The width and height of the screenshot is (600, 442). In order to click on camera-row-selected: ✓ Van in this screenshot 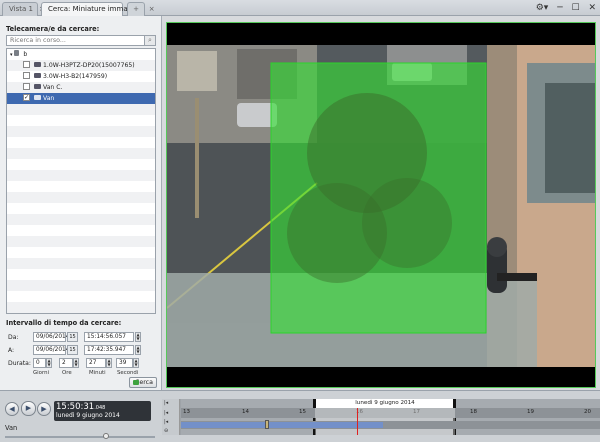, I will do `click(81, 98)`.